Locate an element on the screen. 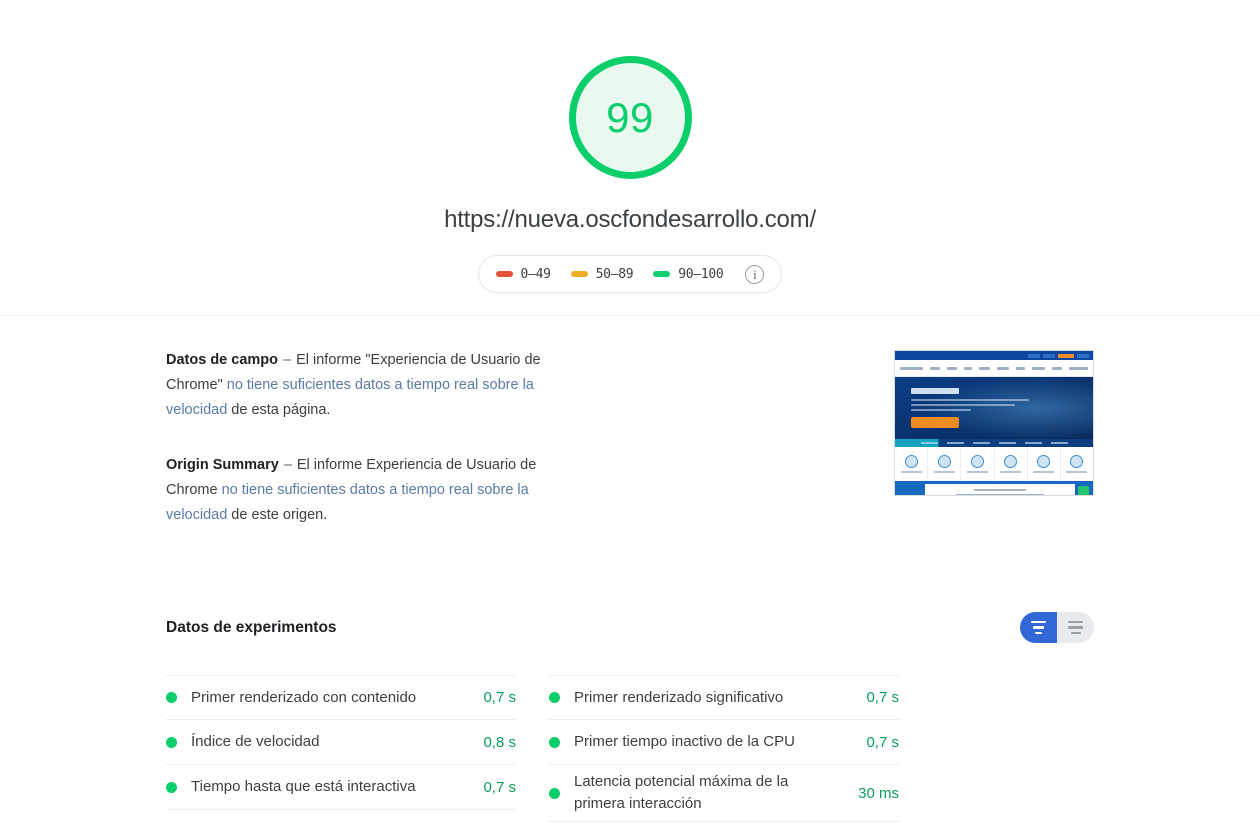 This screenshot has height=834, width=1260. expanded-view-toggle is located at coordinates (1075, 627).